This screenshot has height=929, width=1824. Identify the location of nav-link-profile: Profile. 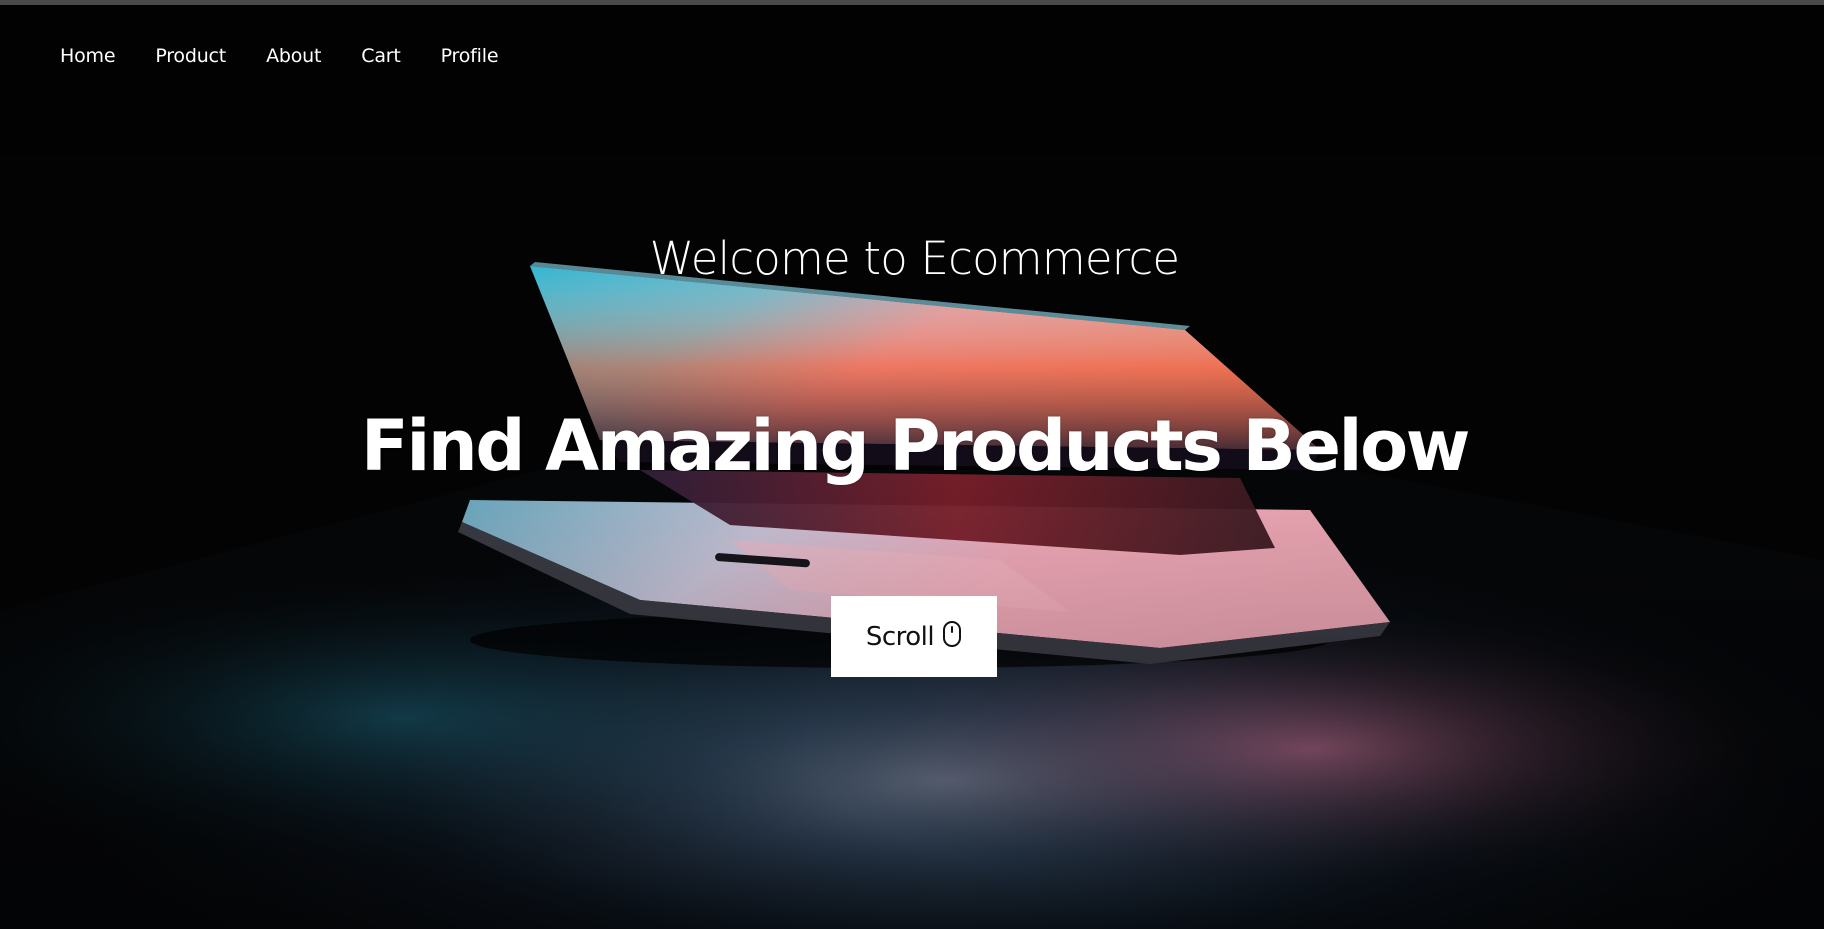
(470, 56).